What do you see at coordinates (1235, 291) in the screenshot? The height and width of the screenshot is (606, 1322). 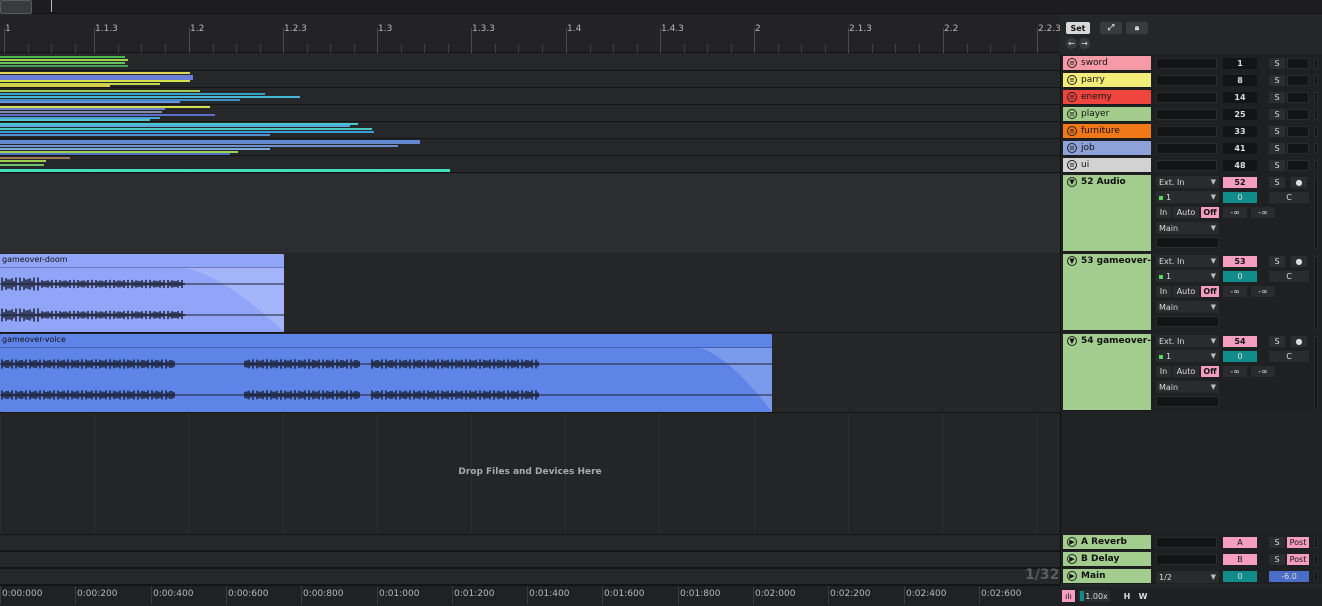 I see `send-a-field: -∞` at bounding box center [1235, 291].